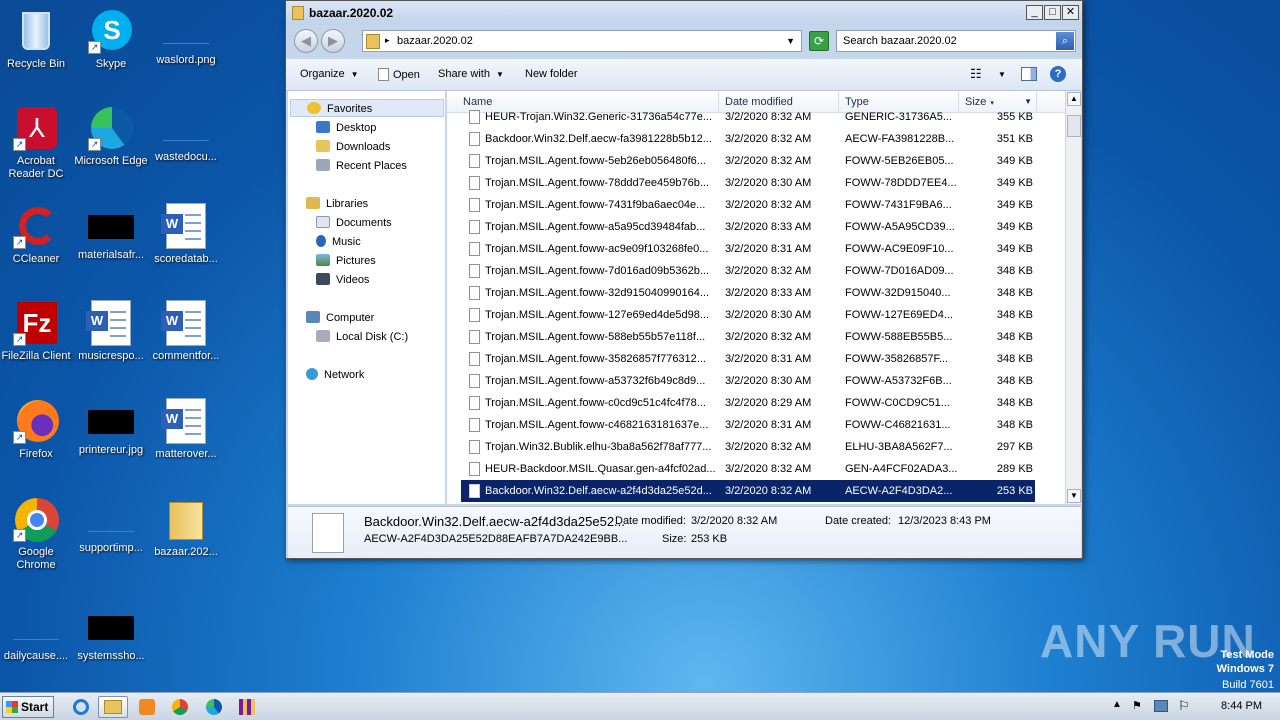 The width and height of the screenshot is (1280, 720). Describe the element at coordinates (956, 41) in the screenshot. I see `search-input: Search bazaar.2020.02 ⌕` at that location.